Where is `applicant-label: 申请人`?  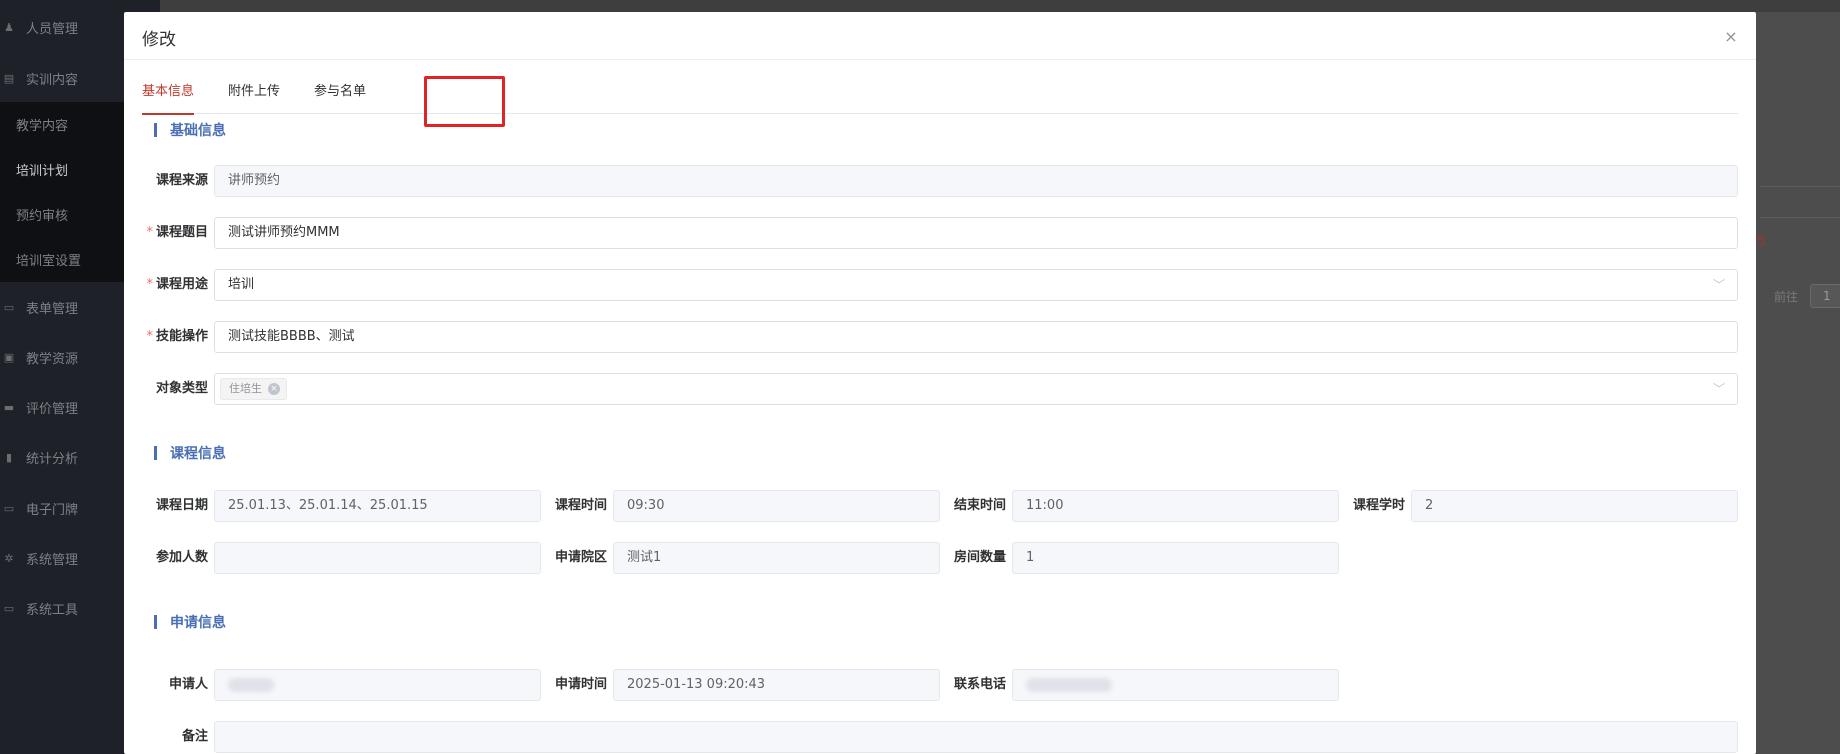
applicant-label: 申请人 is located at coordinates (188, 684).